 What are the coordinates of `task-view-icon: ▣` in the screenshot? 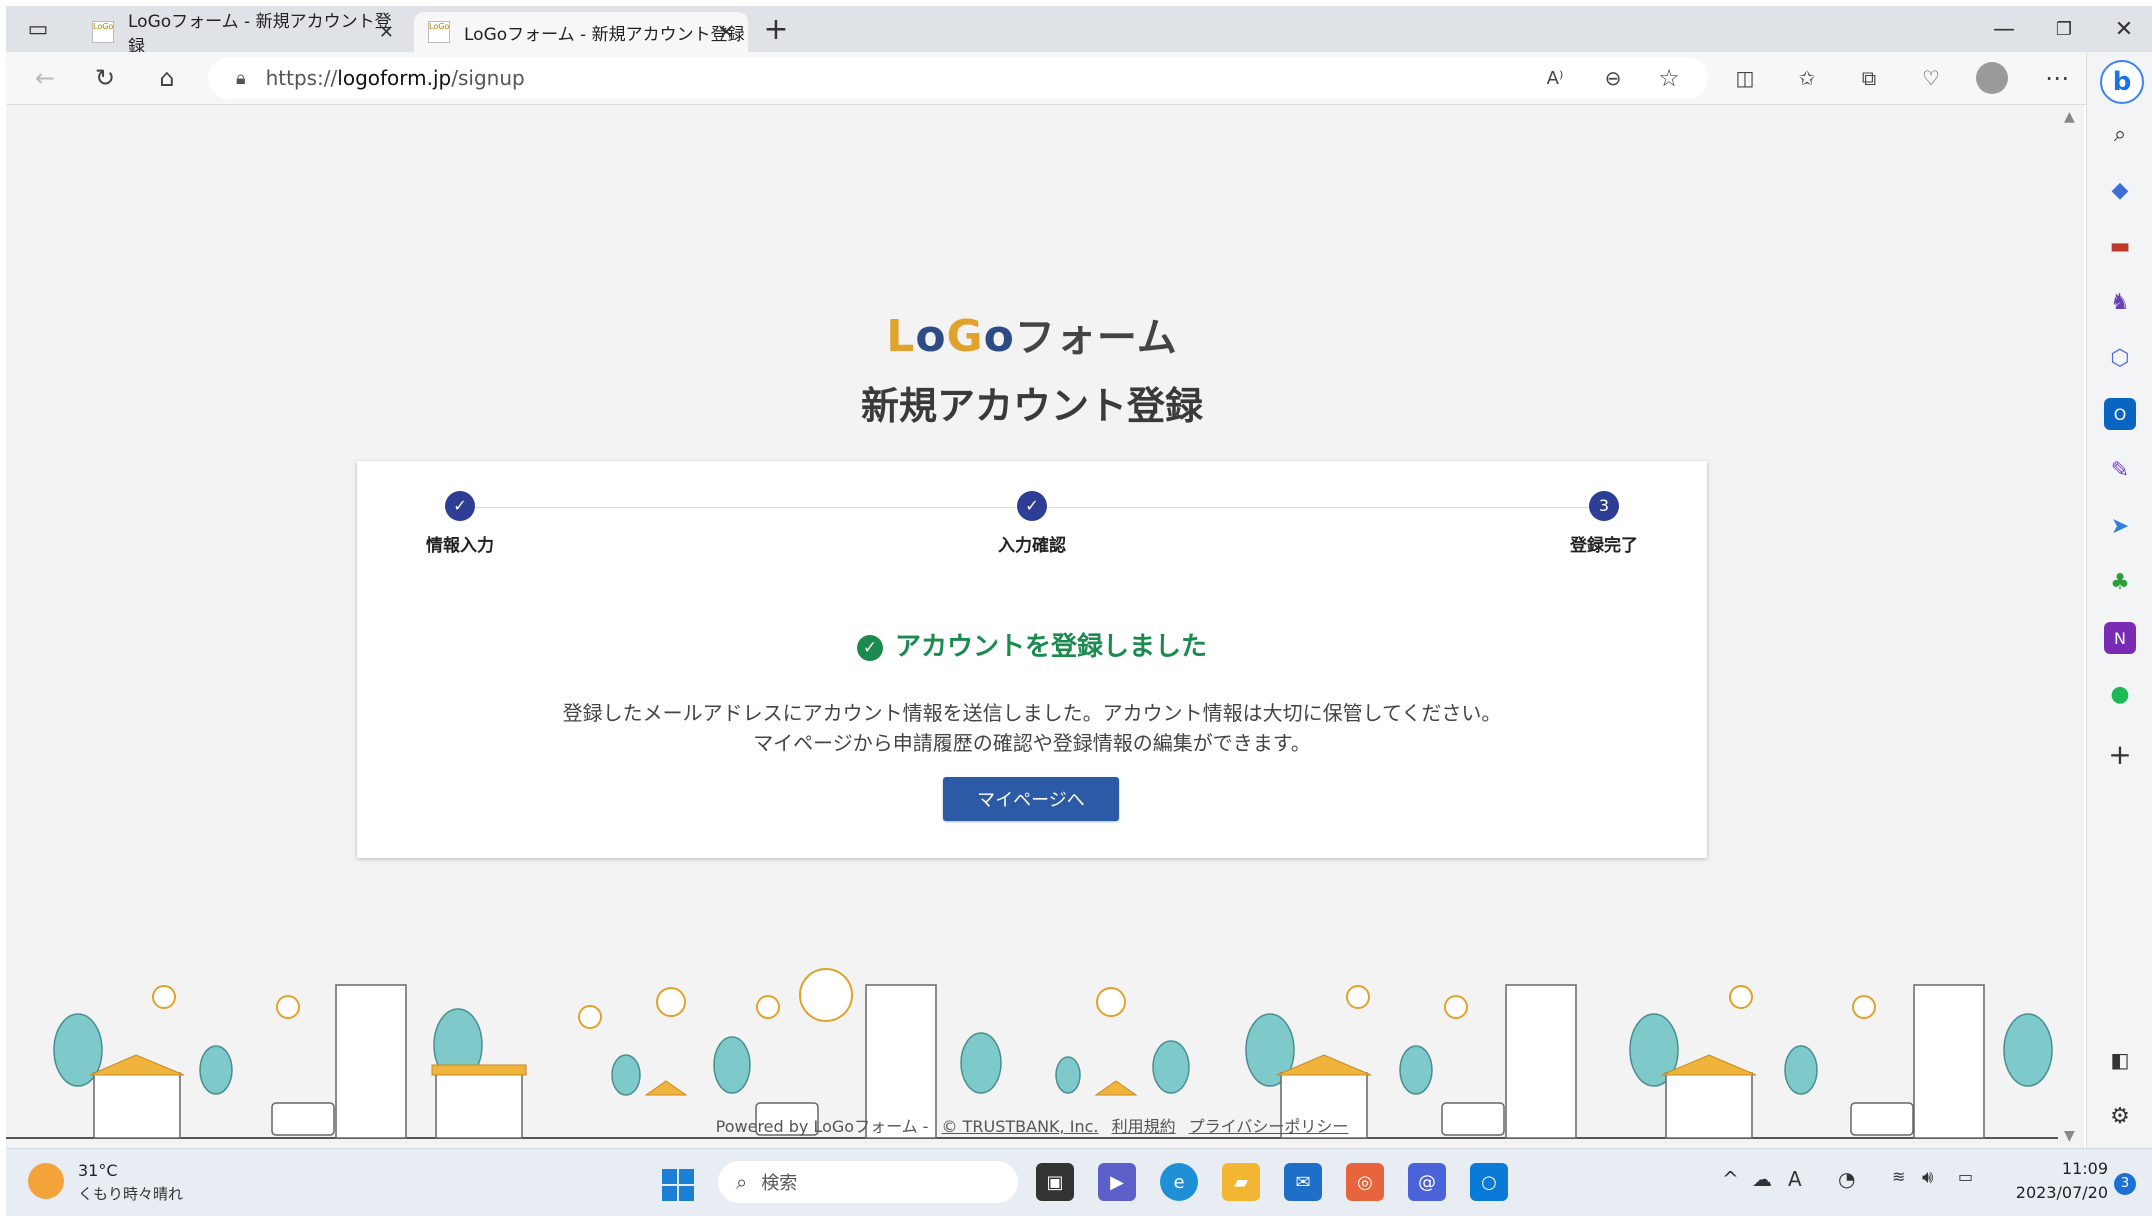 It's located at (1055, 1182).